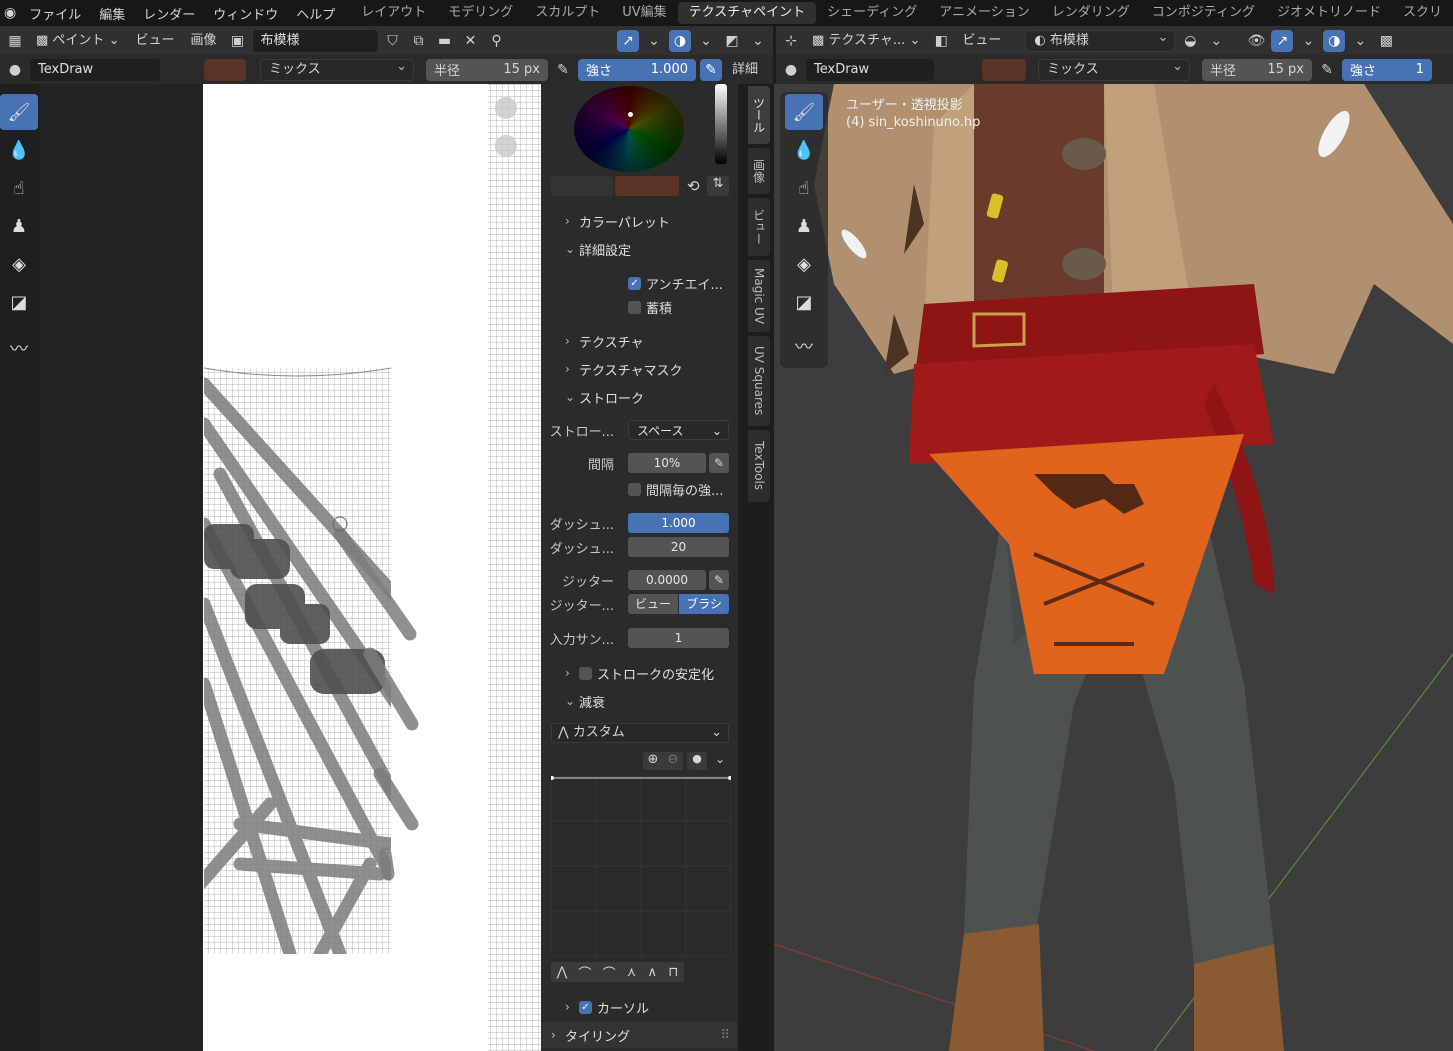  Describe the element at coordinates (95, 69) in the screenshot. I see `brush-name-field: TexDraw` at that location.